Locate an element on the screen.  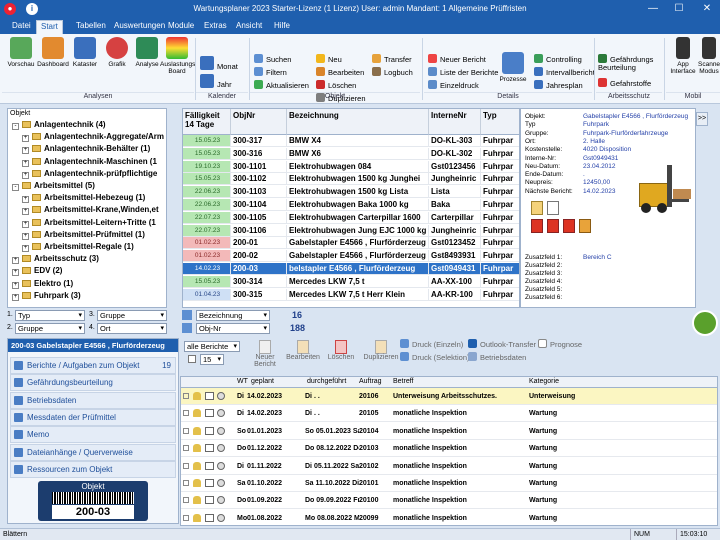
tree-item: + EDV (2) is located at coordinates (37, 271).